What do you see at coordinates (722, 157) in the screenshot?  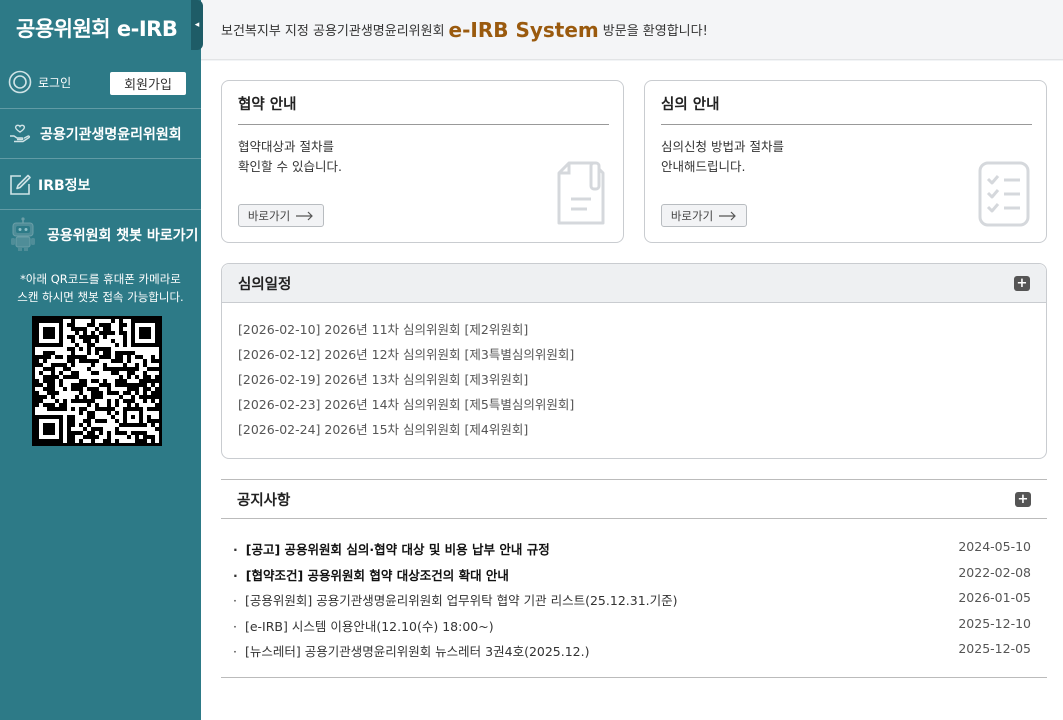 I see `card-description: 심의신청 방법과 절차를 안내해드립니다.` at bounding box center [722, 157].